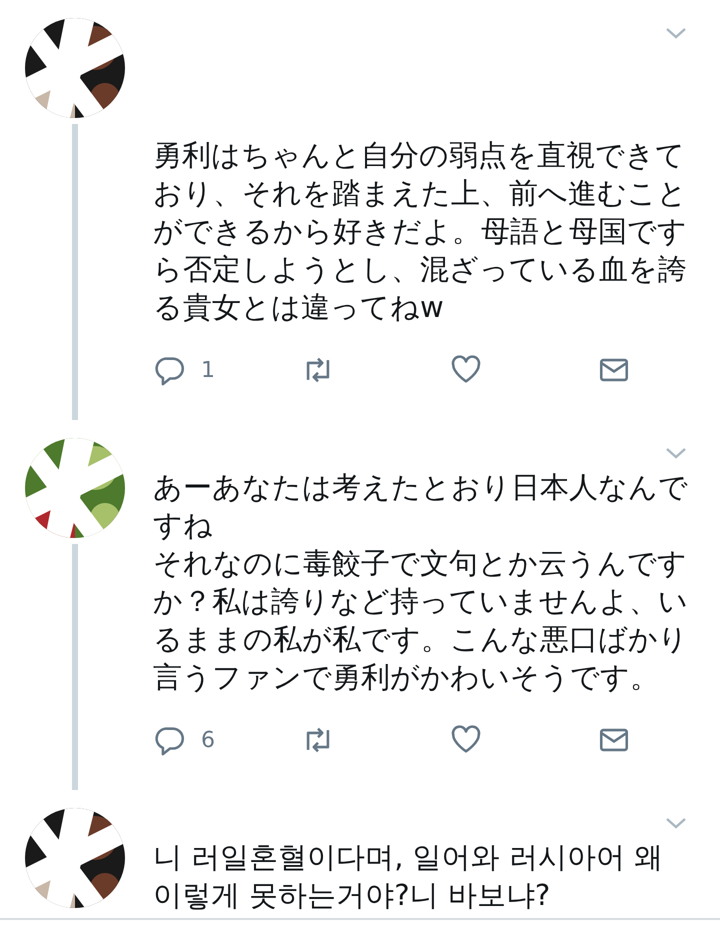 This screenshot has height=950, width=720. I want to click on tweet-text: 勇利はちゃんと自分の弱点を直視できており、それを踏まえた上、前へ進むことができるから好きだよ。母語と母国ですら否定しようとし、混ざっている血を誇る貴女とは違ってねw, so click(420, 231).